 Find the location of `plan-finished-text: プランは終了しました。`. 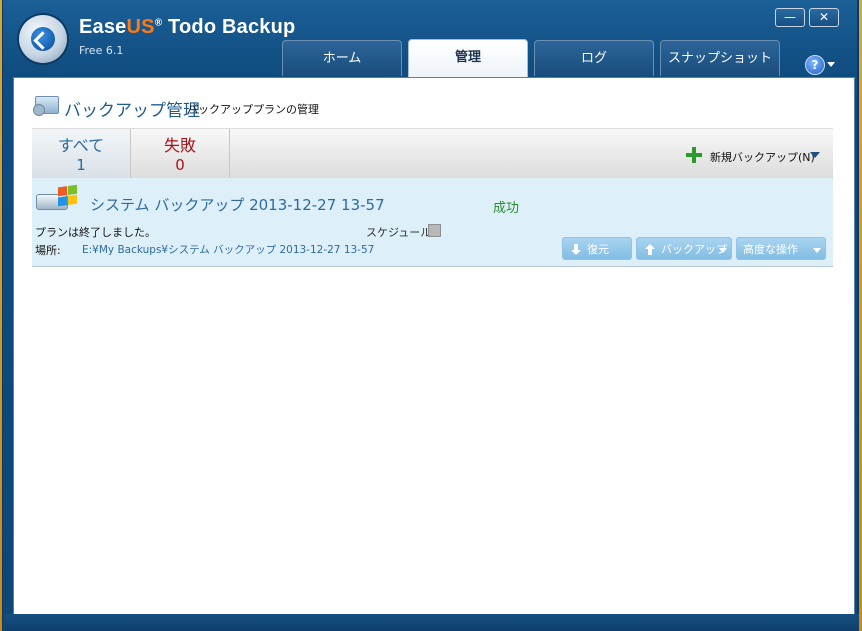

plan-finished-text: プランは終了しました。 is located at coordinates (95, 232).